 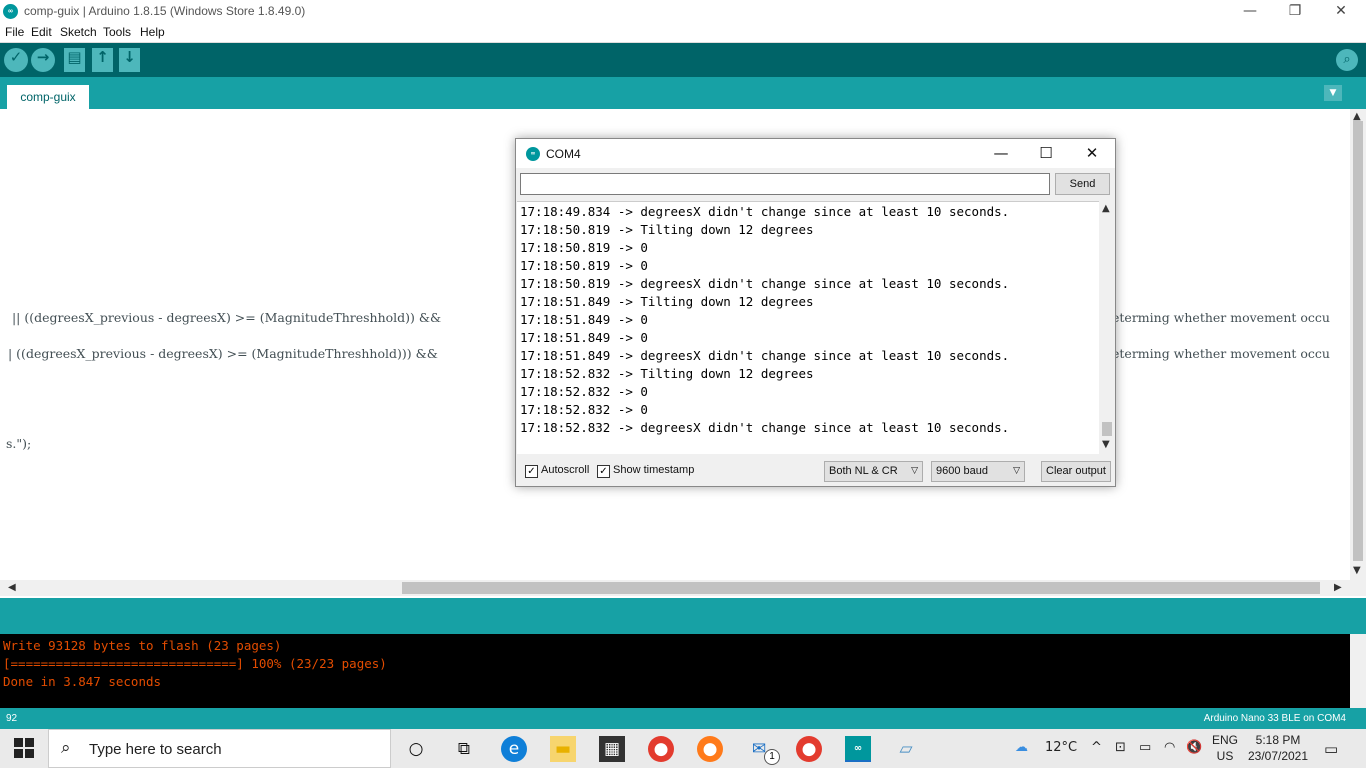 I want to click on edge-icon: e, so click(x=514, y=749).